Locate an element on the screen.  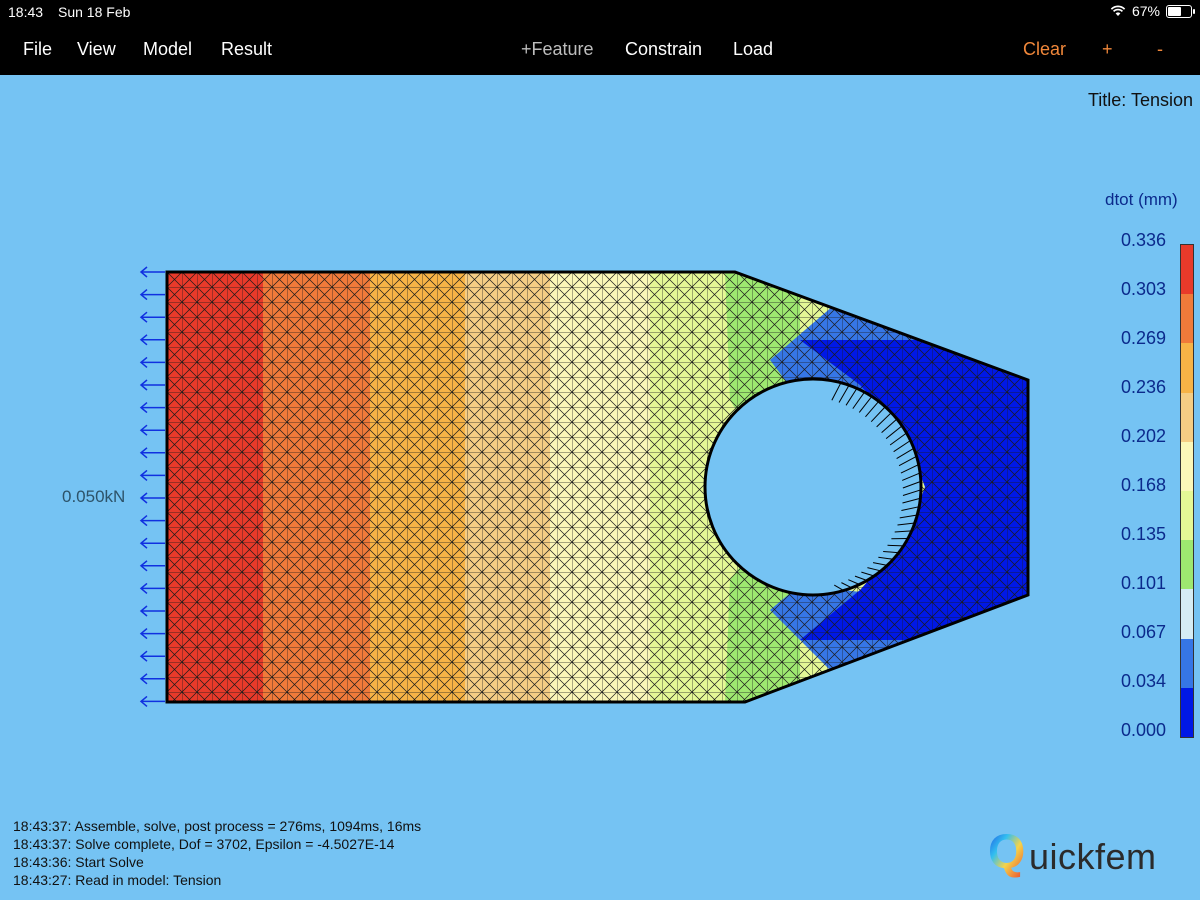
hole-outline is located at coordinates (813, 487).